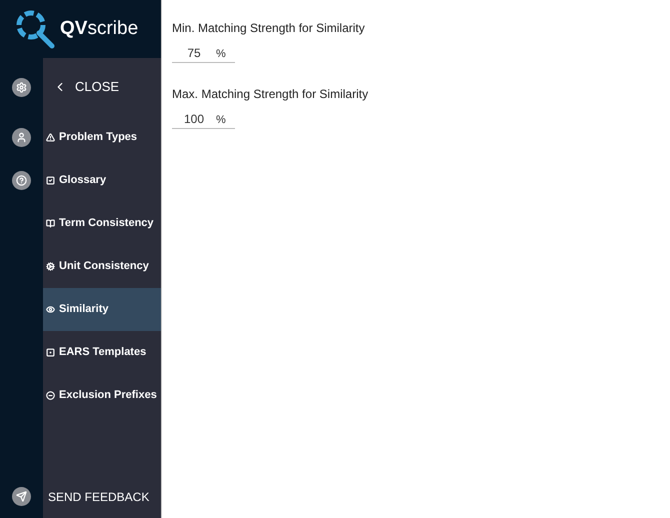  I want to click on warning-icon, so click(50, 137).